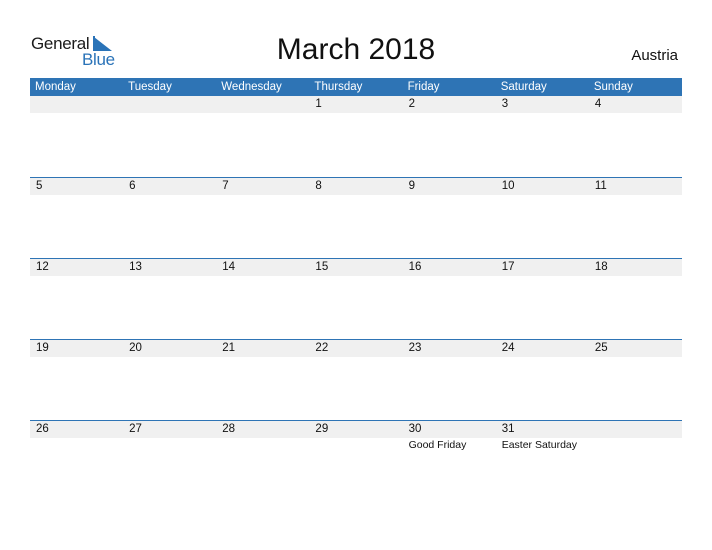  What do you see at coordinates (318, 104) in the screenshot?
I see `day-number: 1` at bounding box center [318, 104].